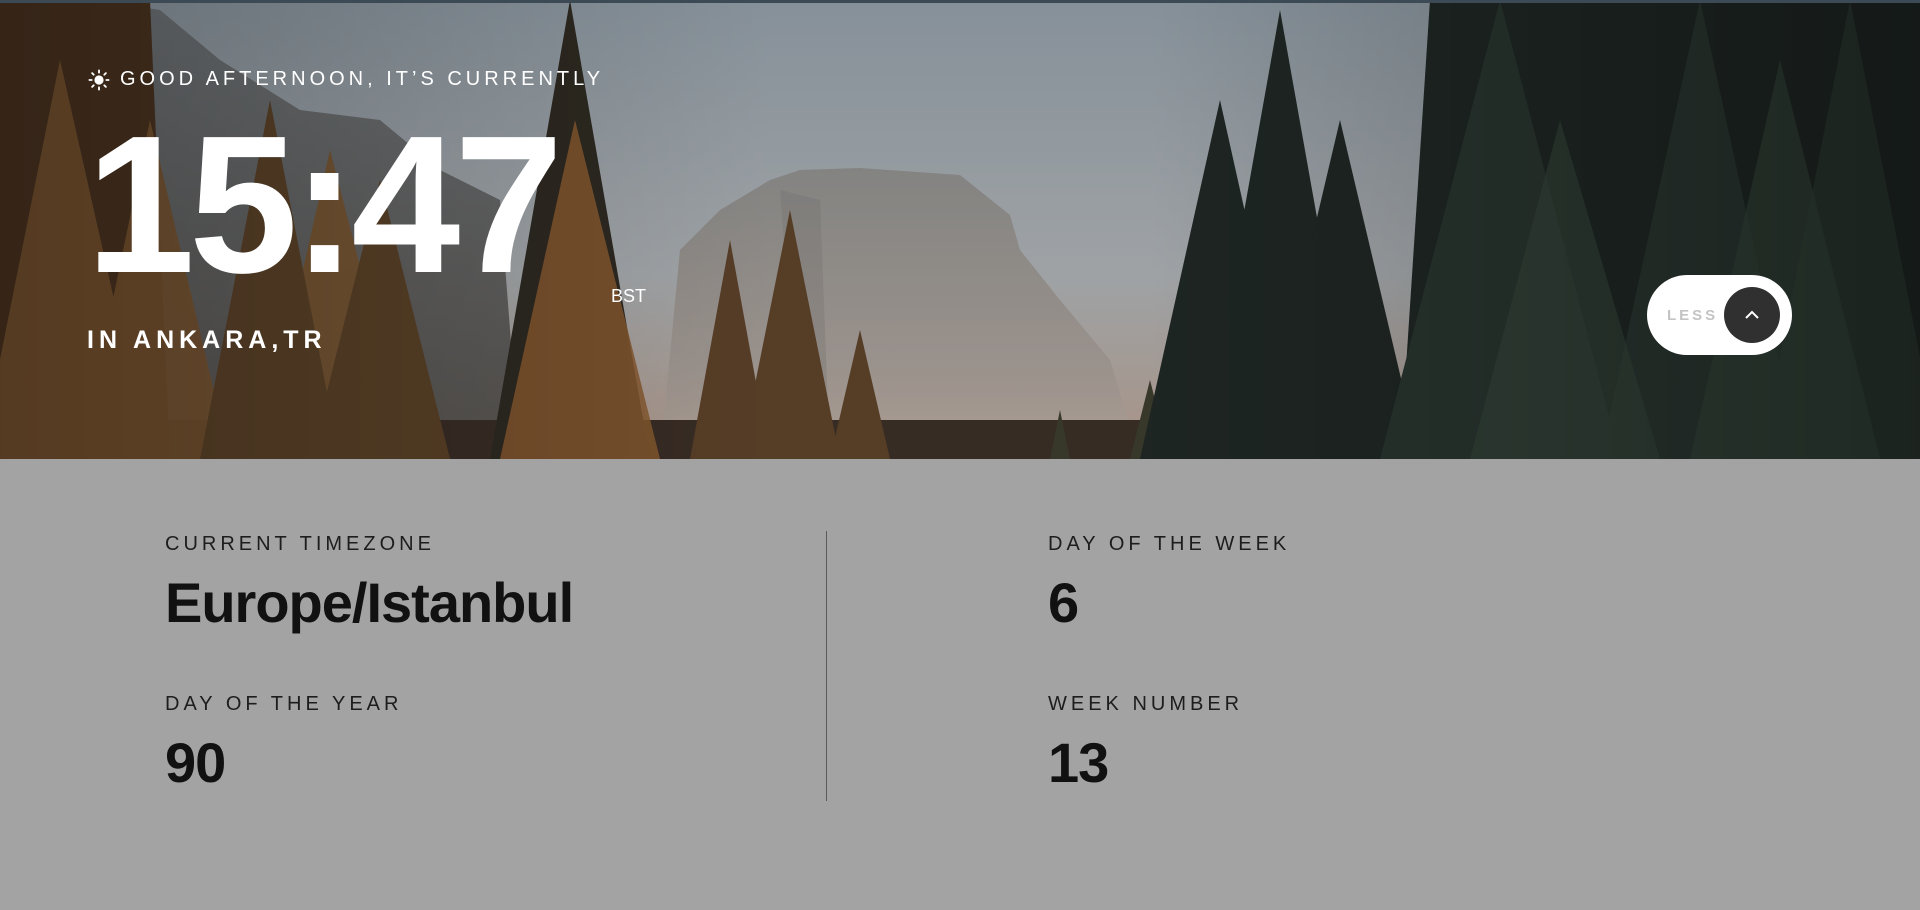  What do you see at coordinates (284, 704) in the screenshot?
I see `day-of-year-label: DAY OF THE YEAR` at bounding box center [284, 704].